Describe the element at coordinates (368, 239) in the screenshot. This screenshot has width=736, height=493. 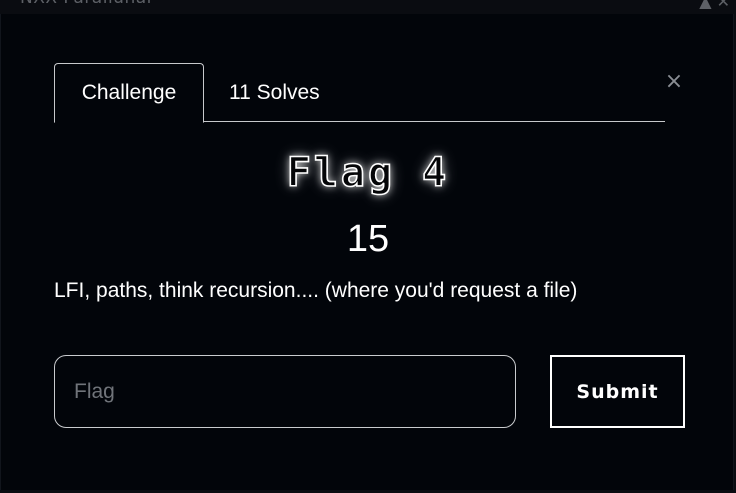
I see `challenge-points: 15` at that location.